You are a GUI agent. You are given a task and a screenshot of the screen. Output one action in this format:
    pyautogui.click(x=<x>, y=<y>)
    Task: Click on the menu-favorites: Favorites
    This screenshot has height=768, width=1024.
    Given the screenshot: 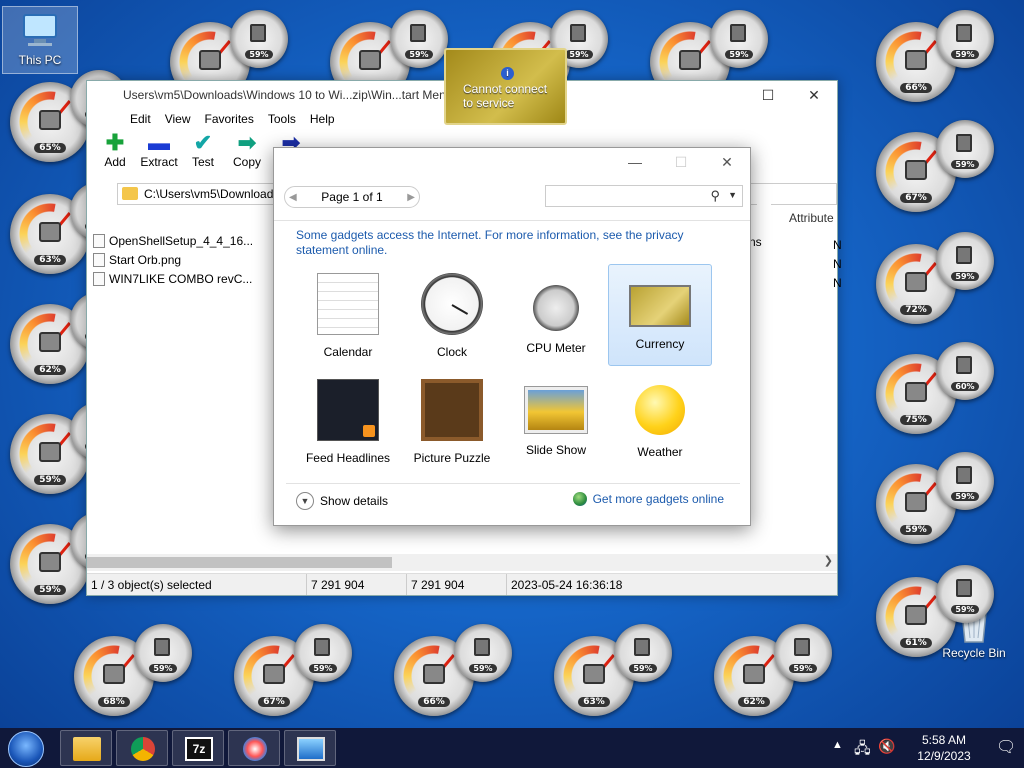 What is the action you would take?
    pyautogui.click(x=228, y=120)
    